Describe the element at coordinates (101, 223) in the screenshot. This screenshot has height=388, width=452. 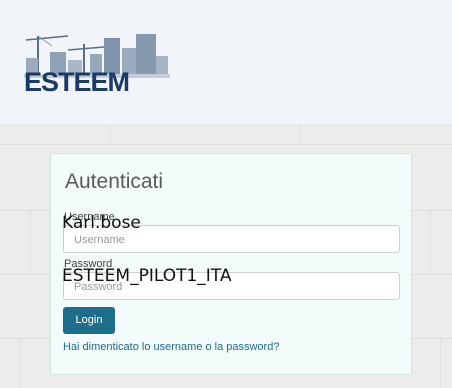
I see `username-overlay-text: Karl.bose` at that location.